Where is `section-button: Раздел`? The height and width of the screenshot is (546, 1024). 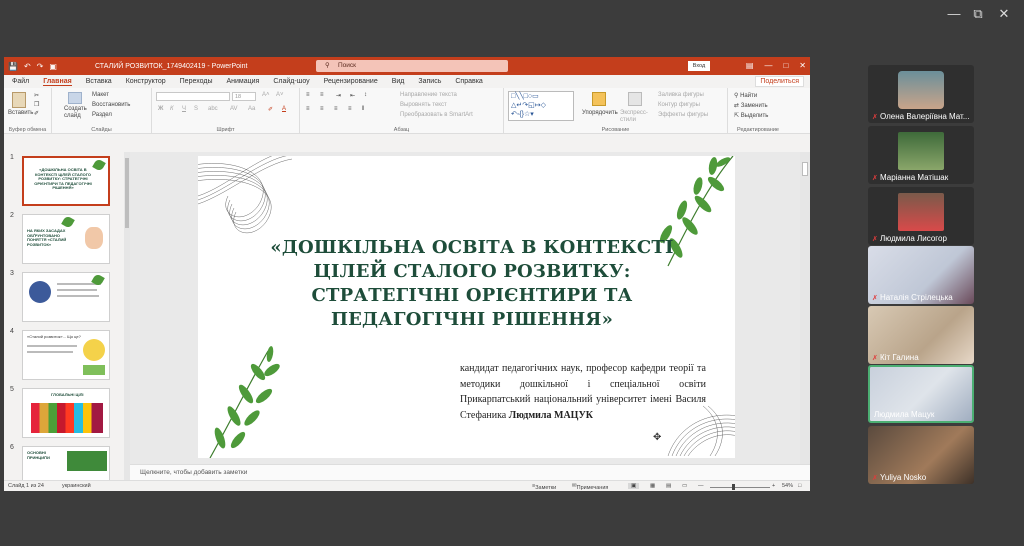 section-button: Раздел is located at coordinates (102, 115).